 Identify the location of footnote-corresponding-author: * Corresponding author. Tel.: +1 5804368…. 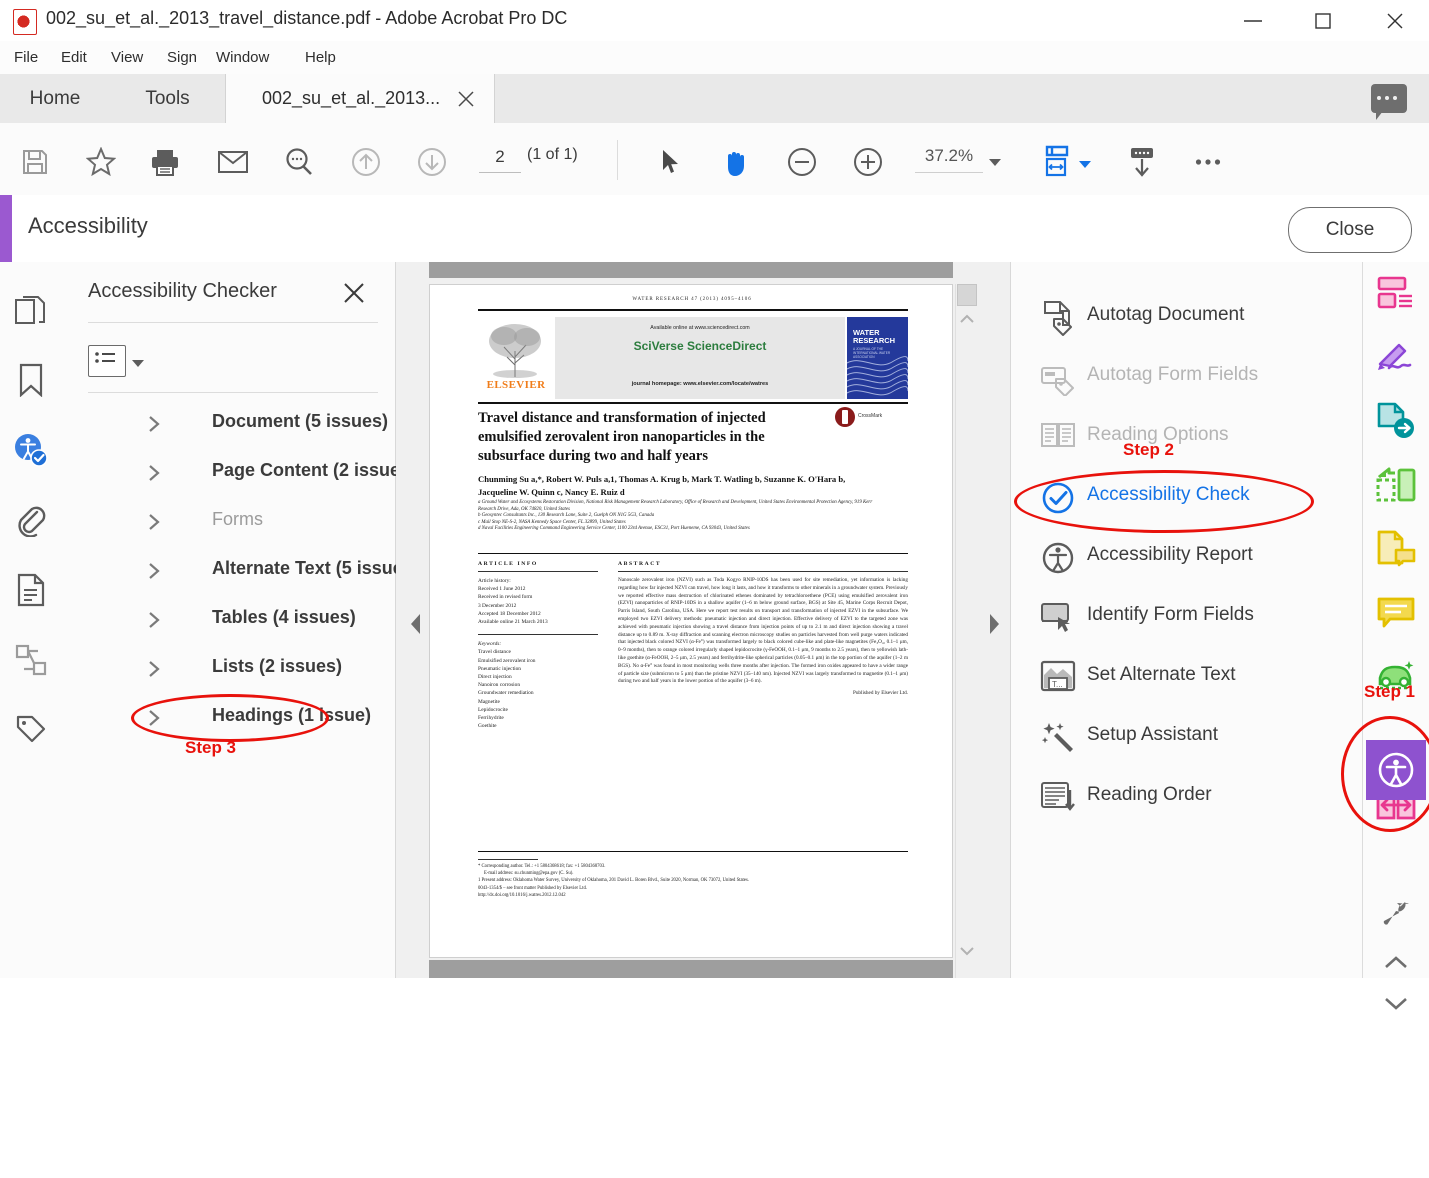
(542, 866).